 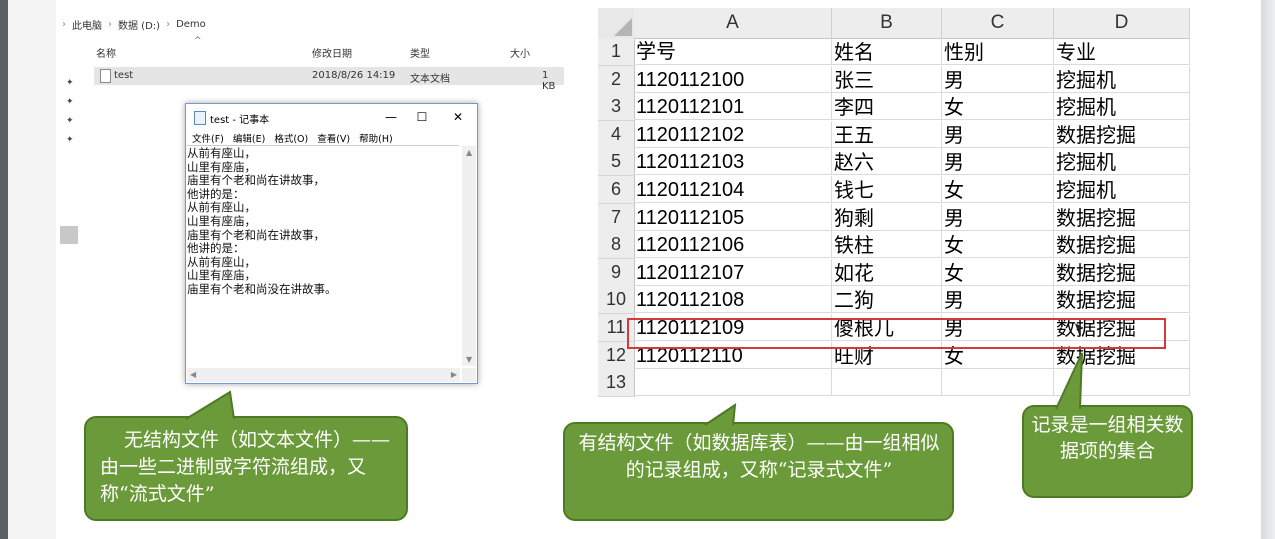 I want to click on table-cell: 性别, so click(x=998, y=51).